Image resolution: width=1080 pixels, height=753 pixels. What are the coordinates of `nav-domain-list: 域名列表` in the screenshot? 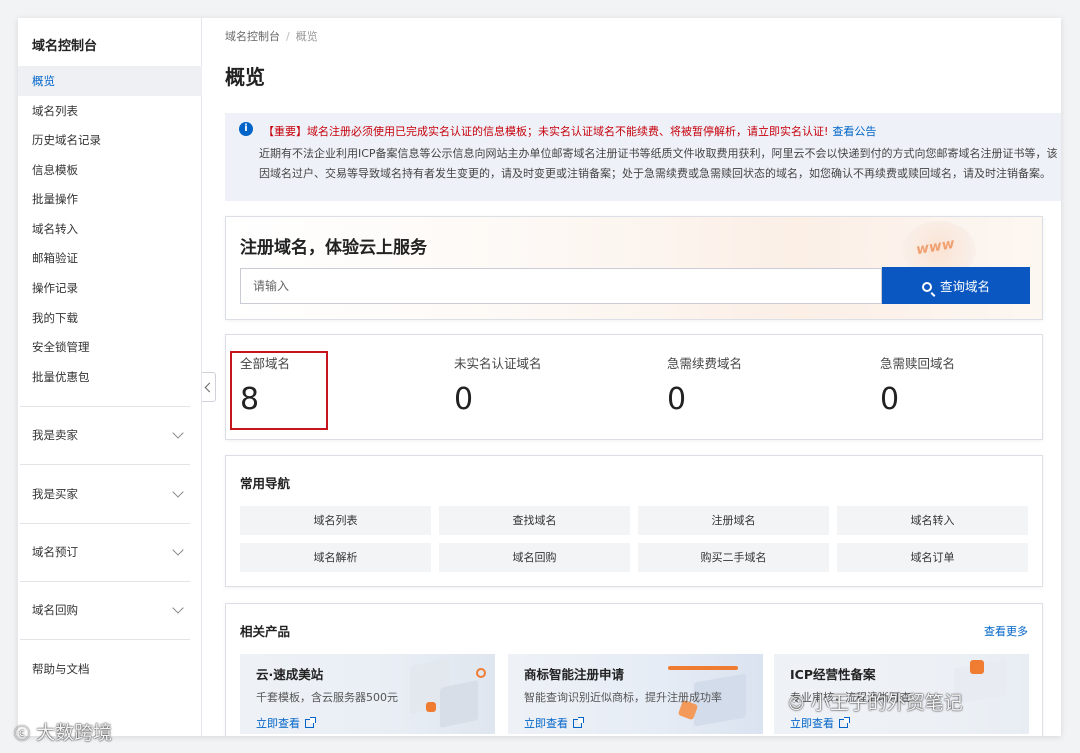 It's located at (335, 520).